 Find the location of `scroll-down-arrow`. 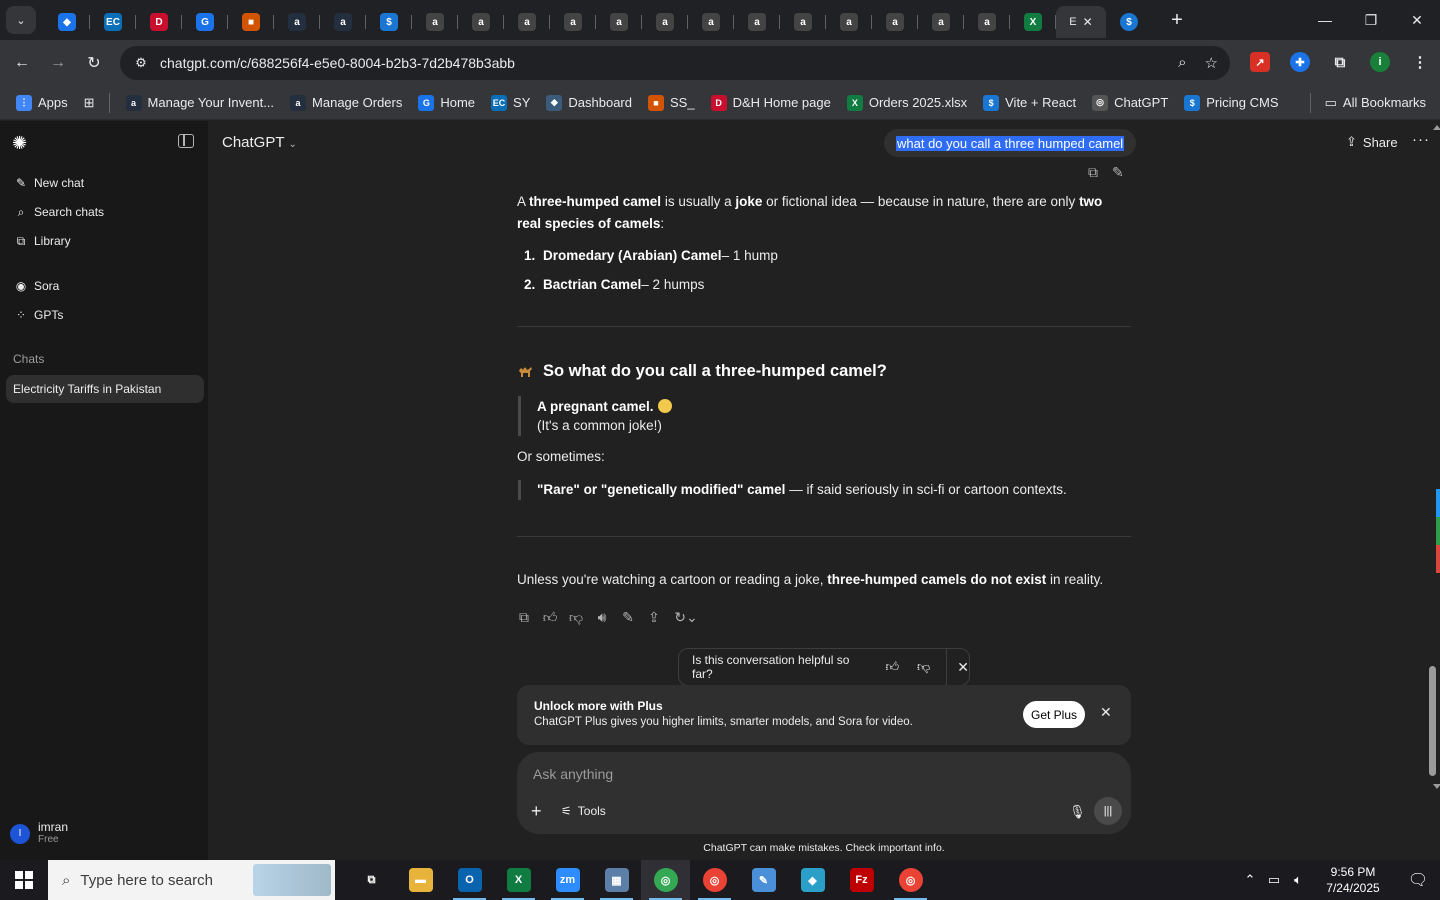

scroll-down-arrow is located at coordinates (1436, 786).